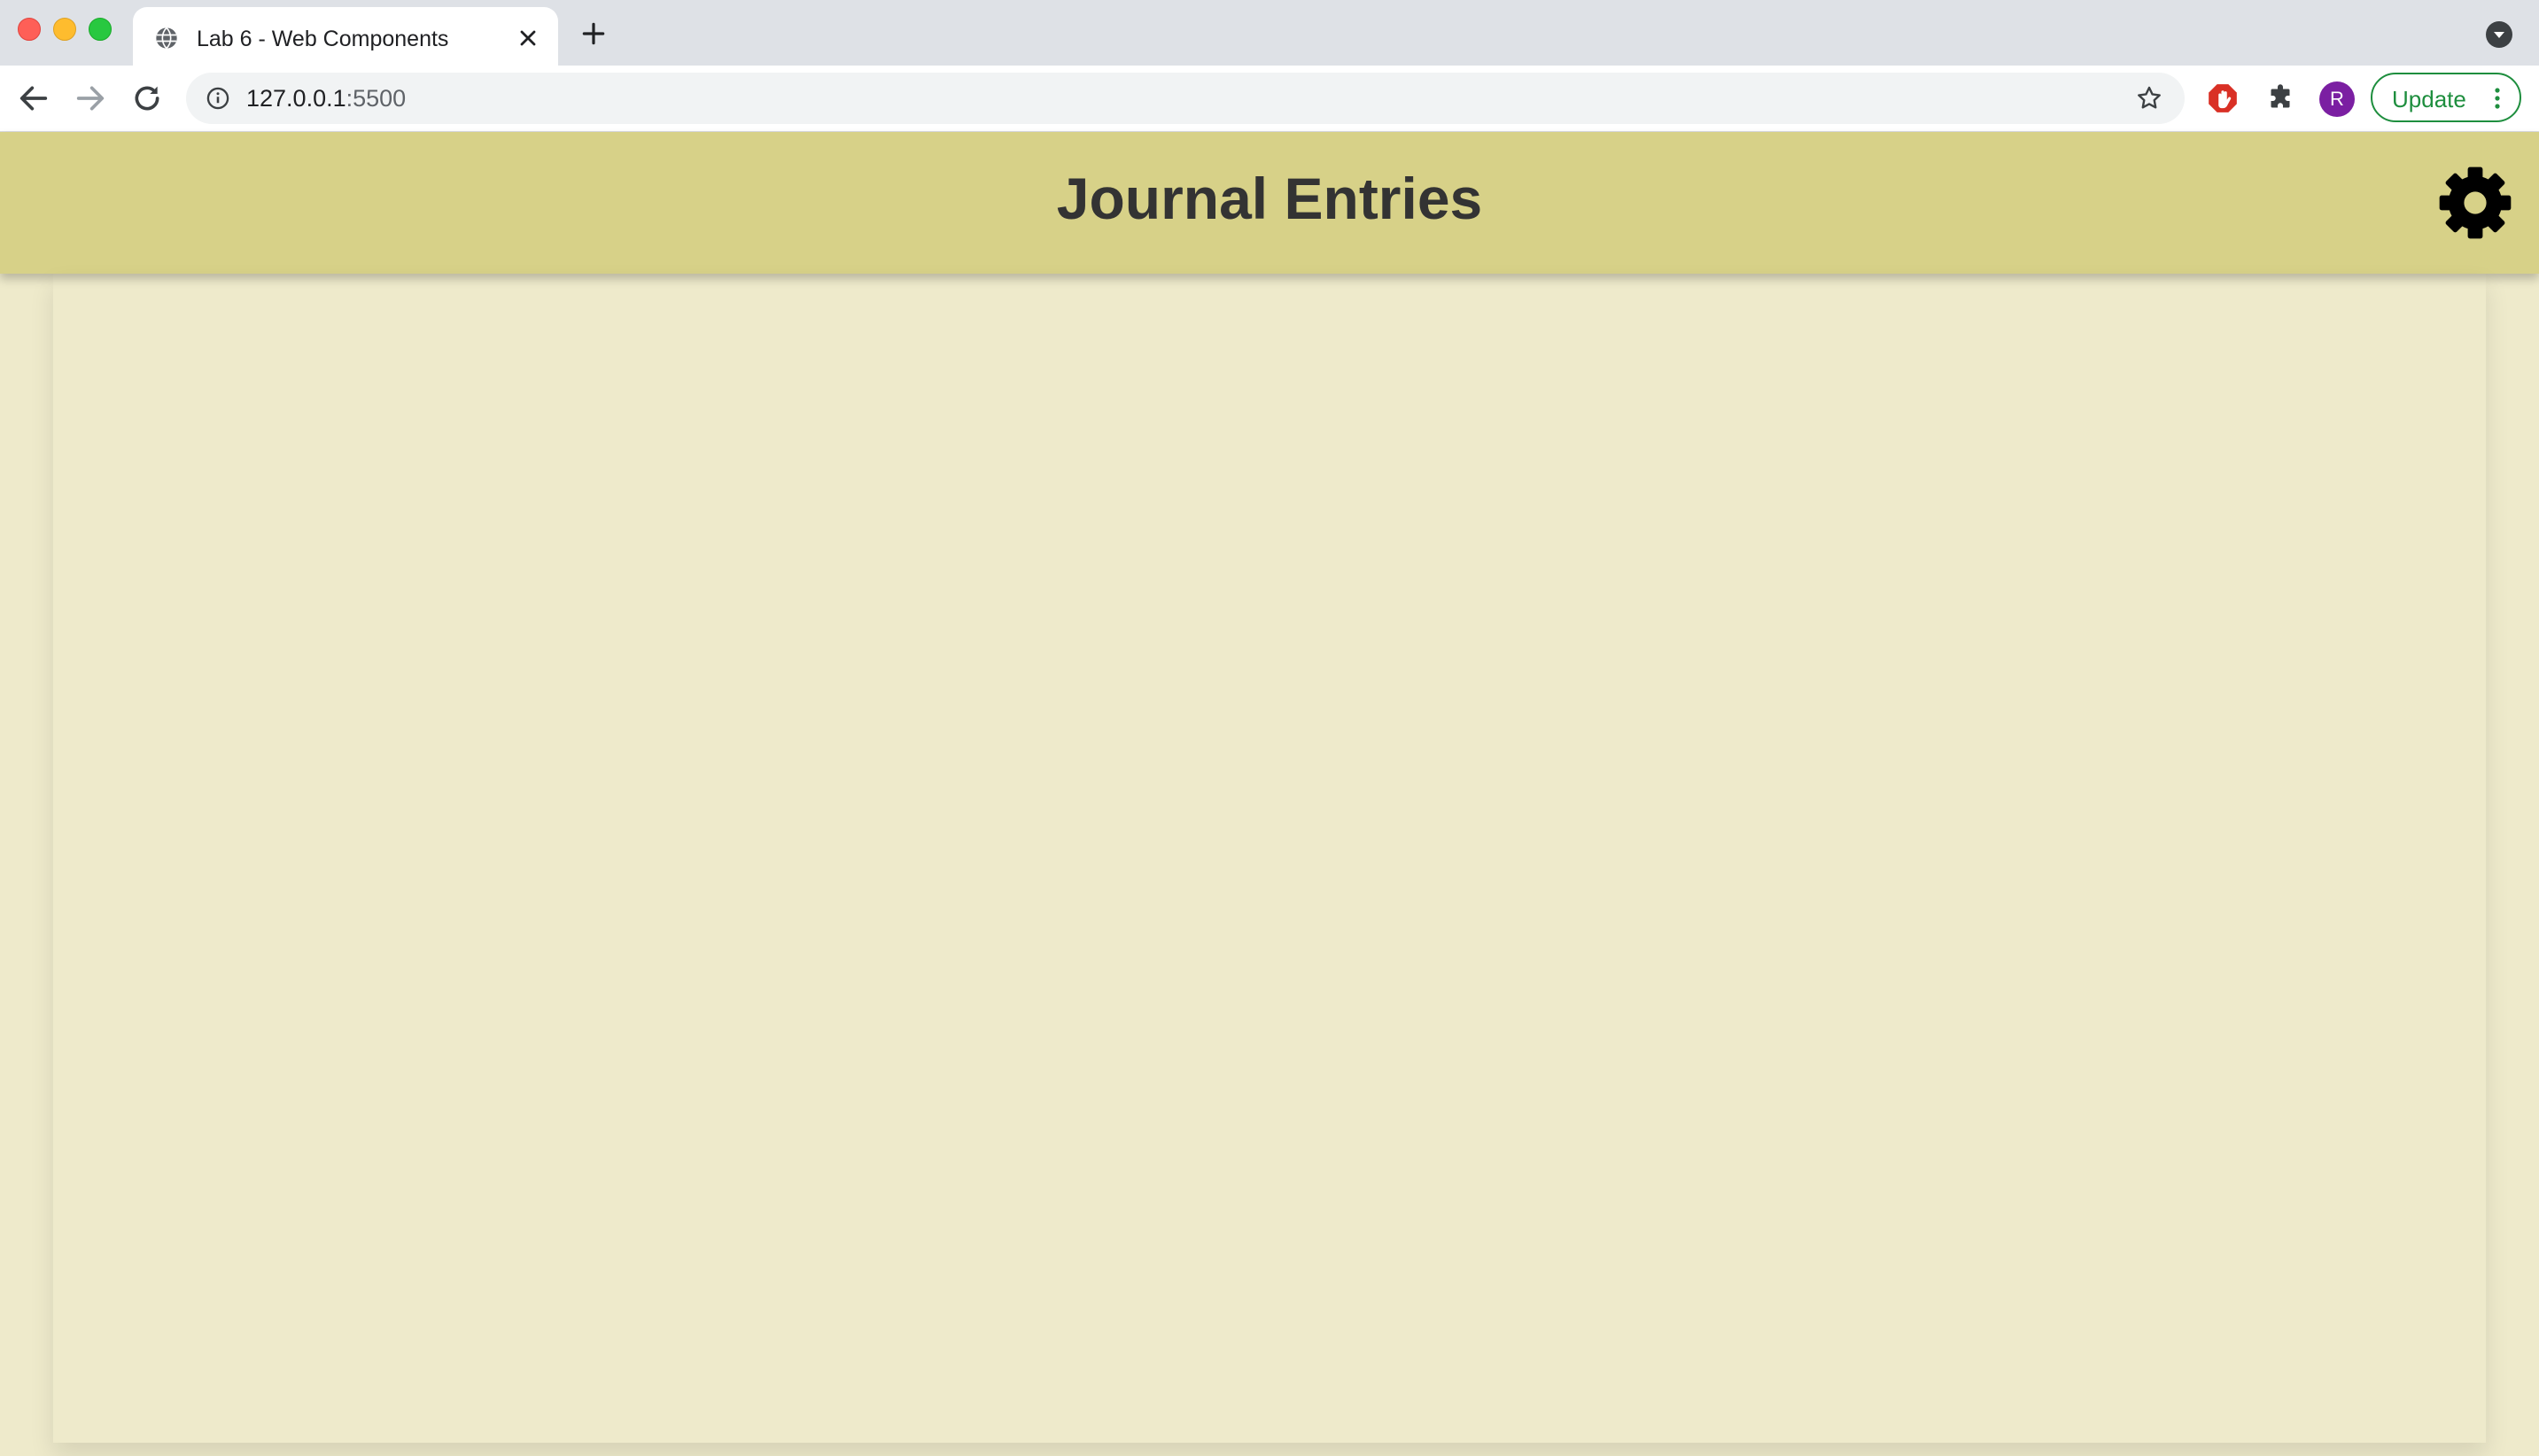 The height and width of the screenshot is (1456, 2539). I want to click on forward-icon, so click(90, 99).